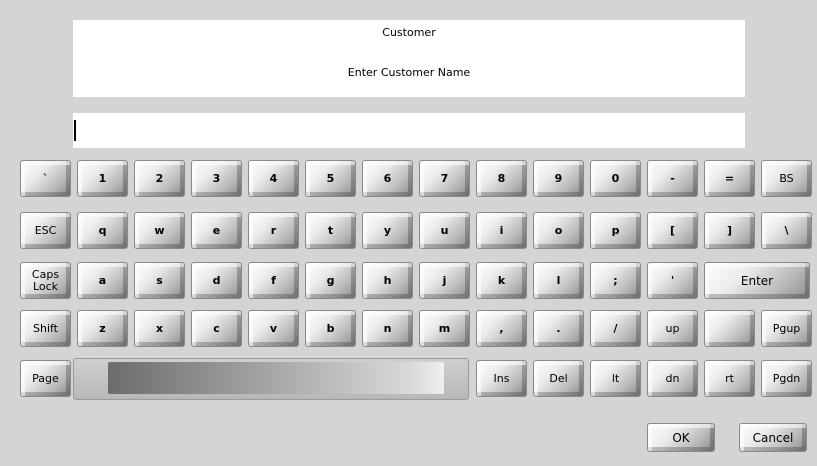  Describe the element at coordinates (45, 178) in the screenshot. I see `key-backtick: `` at that location.